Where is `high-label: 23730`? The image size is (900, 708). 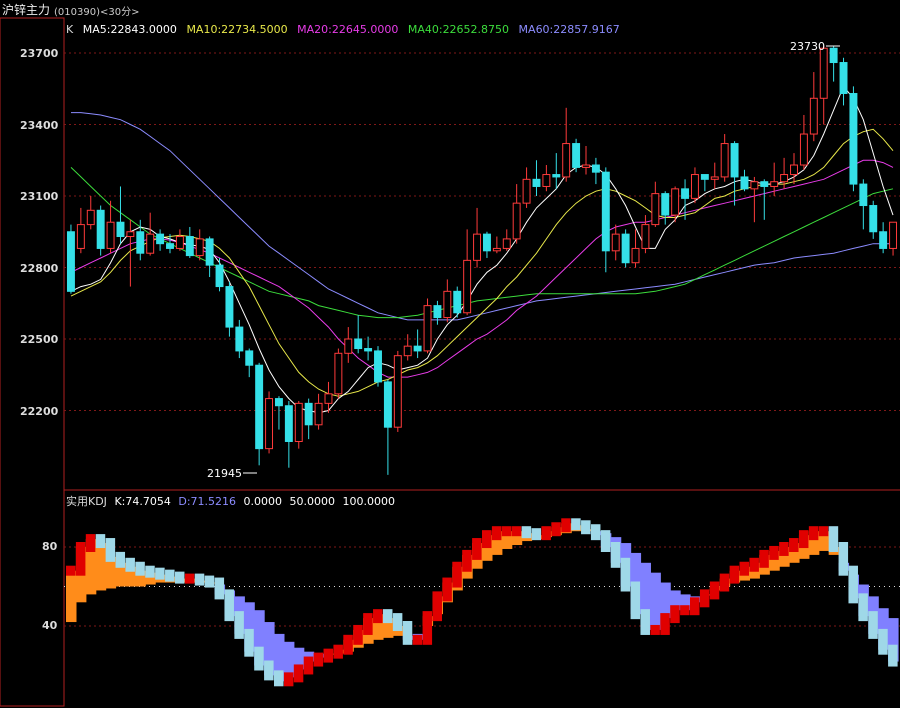 high-label: 23730 is located at coordinates (807, 46).